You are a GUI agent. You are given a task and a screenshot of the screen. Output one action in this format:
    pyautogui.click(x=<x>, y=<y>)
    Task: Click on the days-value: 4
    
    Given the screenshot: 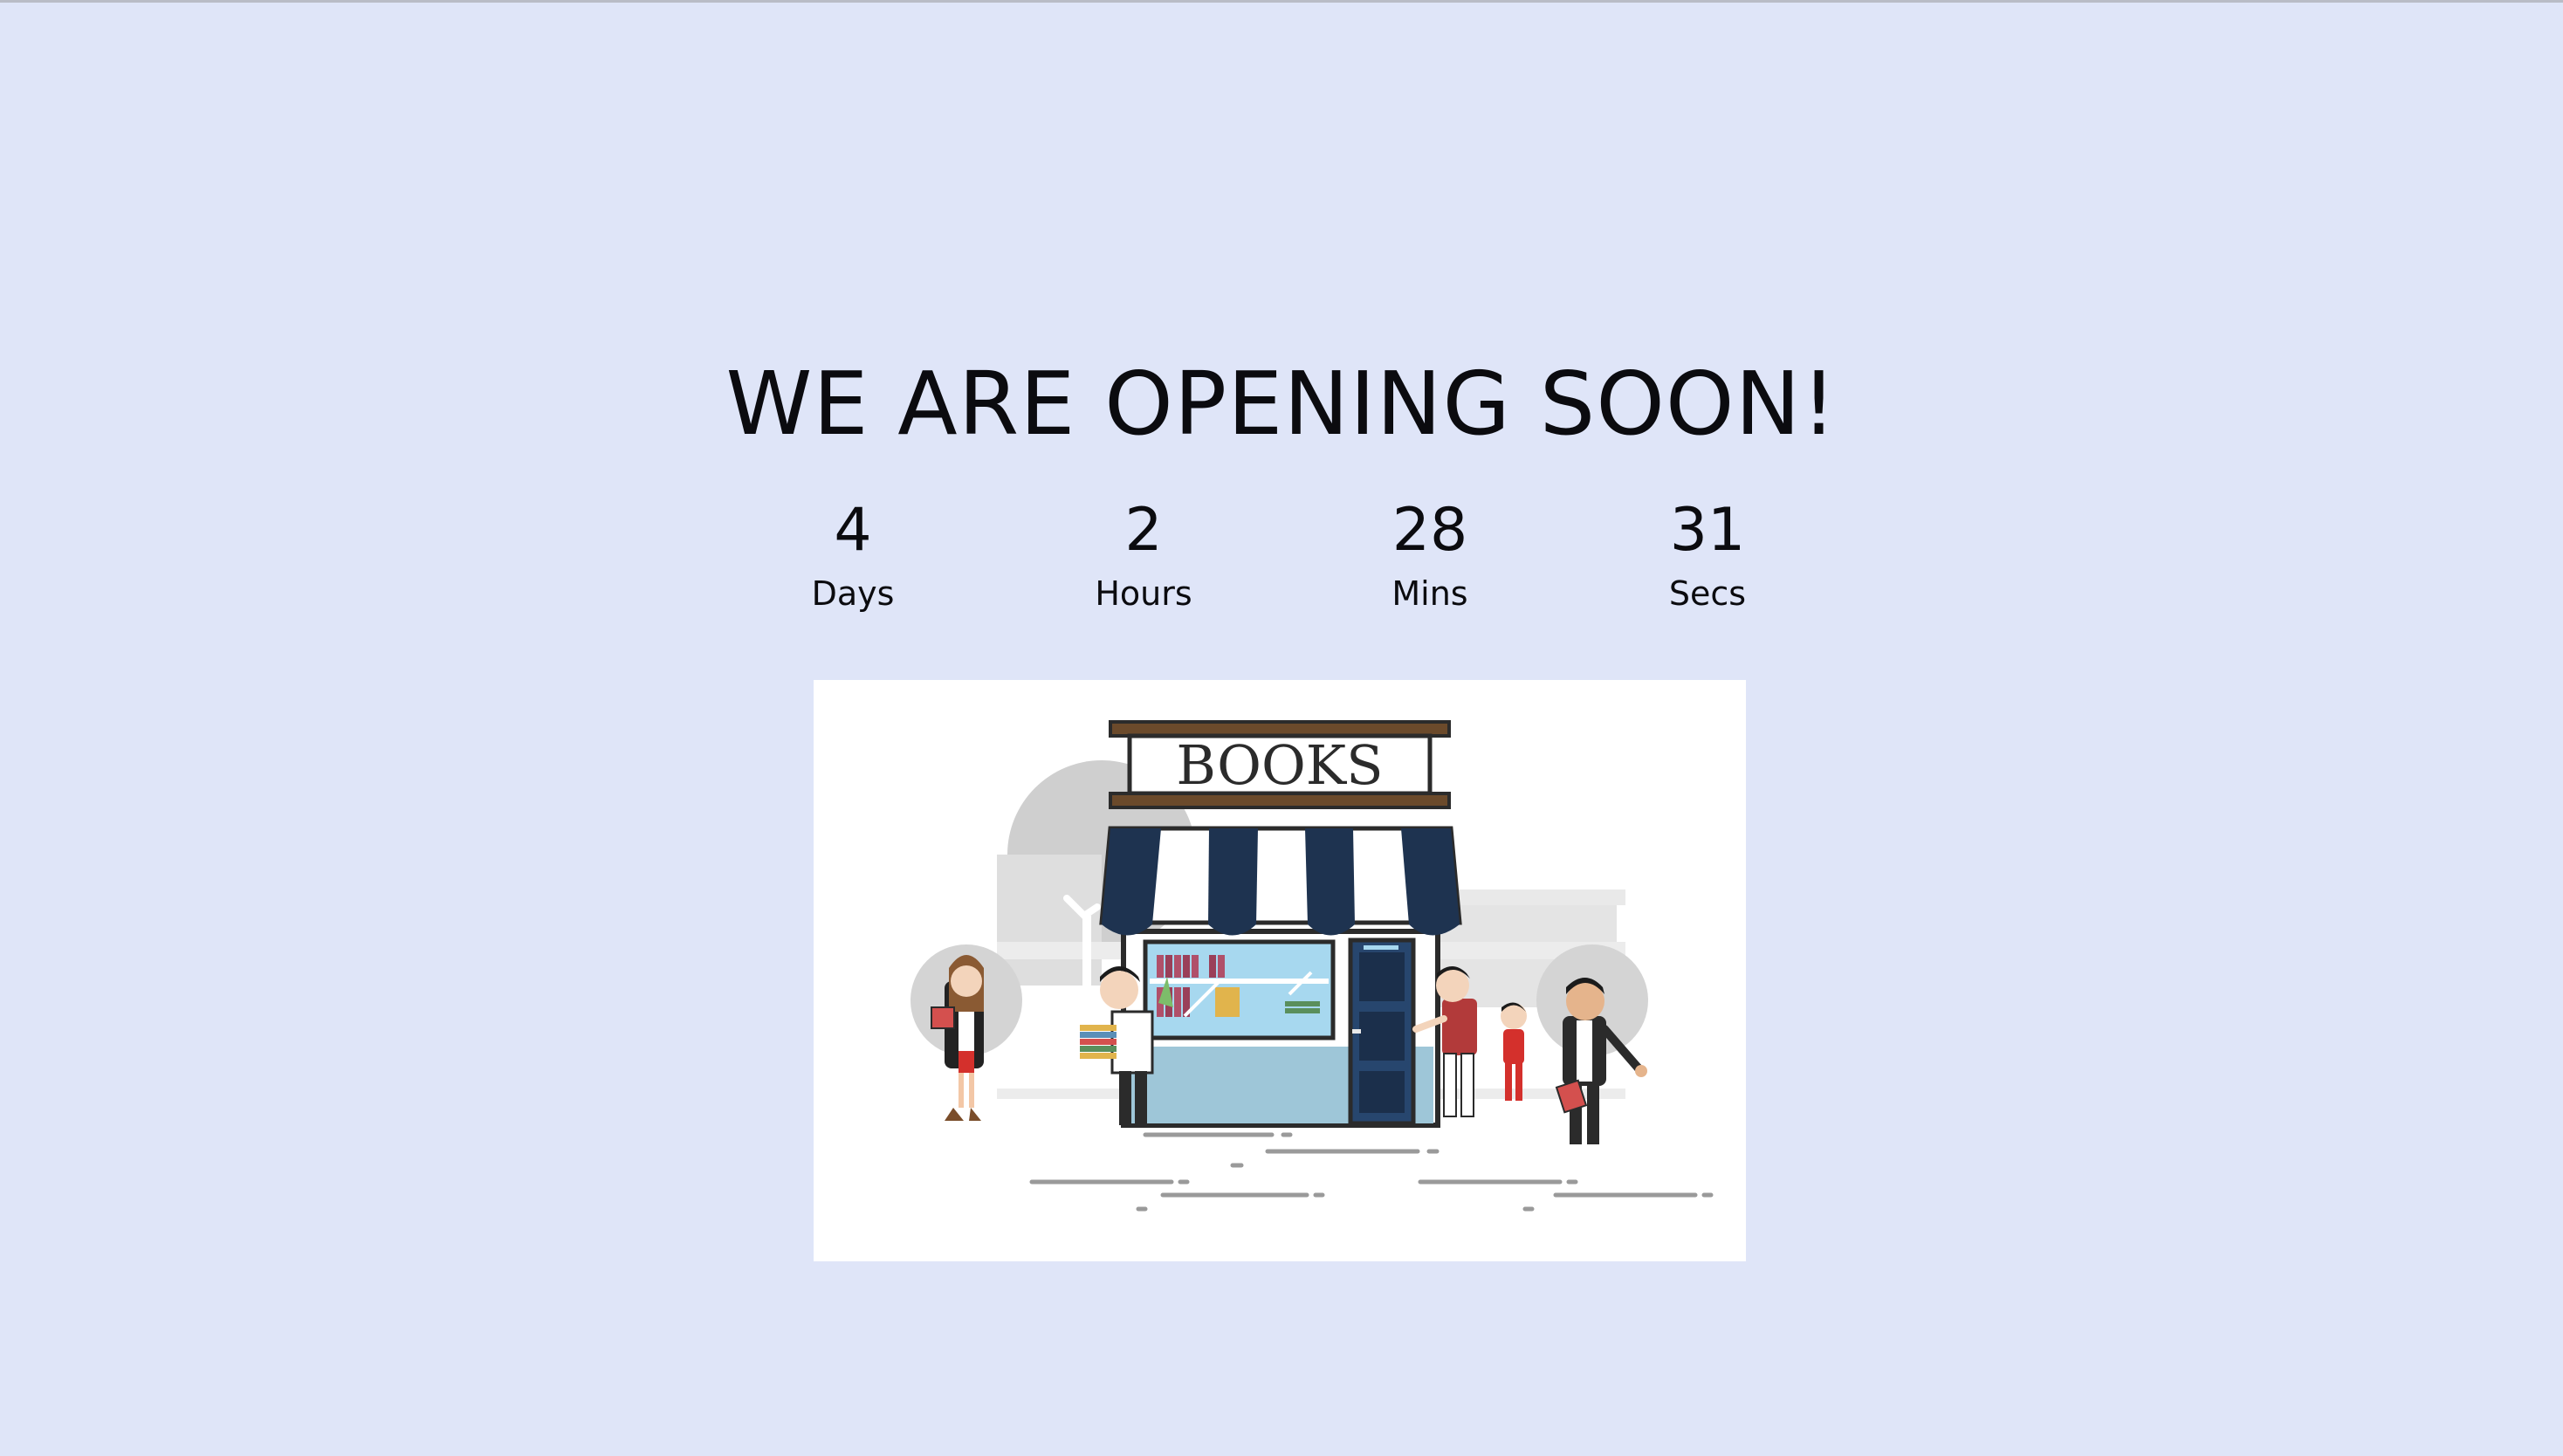 What is the action you would take?
    pyautogui.click(x=853, y=530)
    